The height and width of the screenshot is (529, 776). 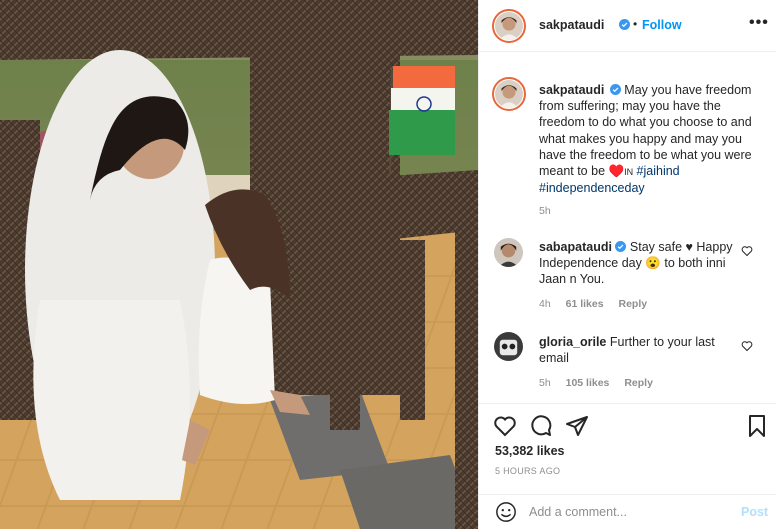 What do you see at coordinates (575, 247) in the screenshot?
I see `commenter-username: sabapataudi` at bounding box center [575, 247].